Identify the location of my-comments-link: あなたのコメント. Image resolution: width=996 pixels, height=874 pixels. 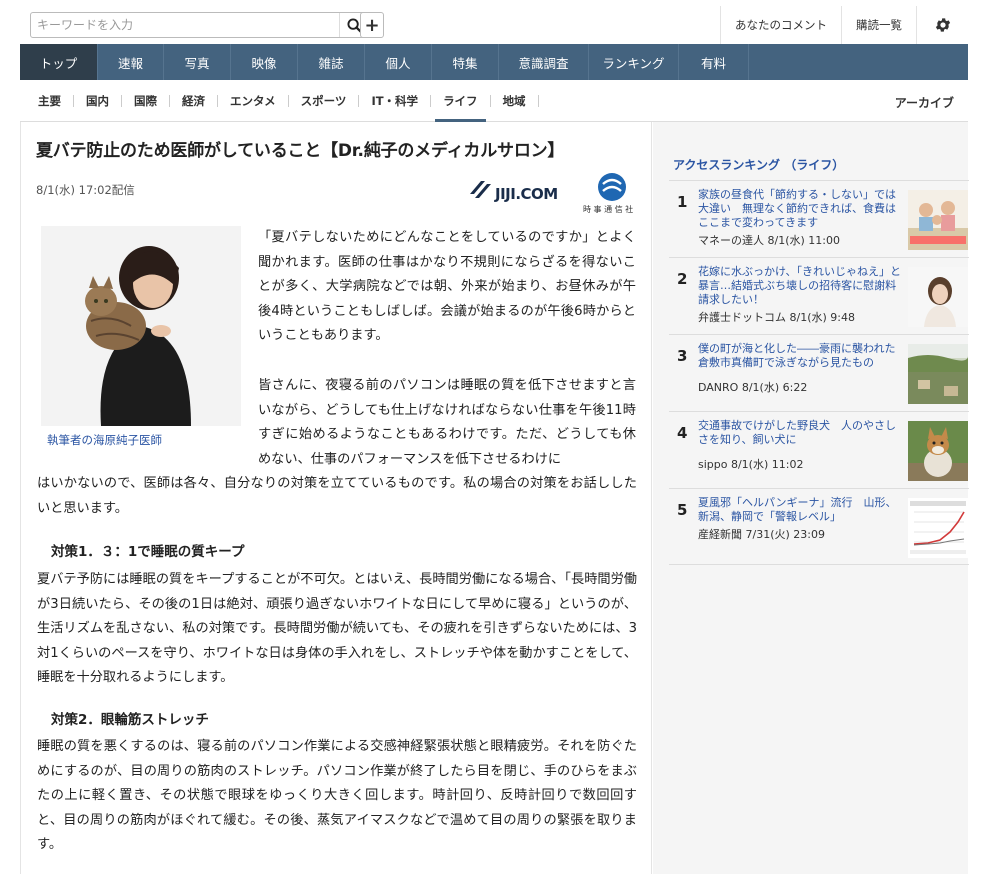
(780, 25).